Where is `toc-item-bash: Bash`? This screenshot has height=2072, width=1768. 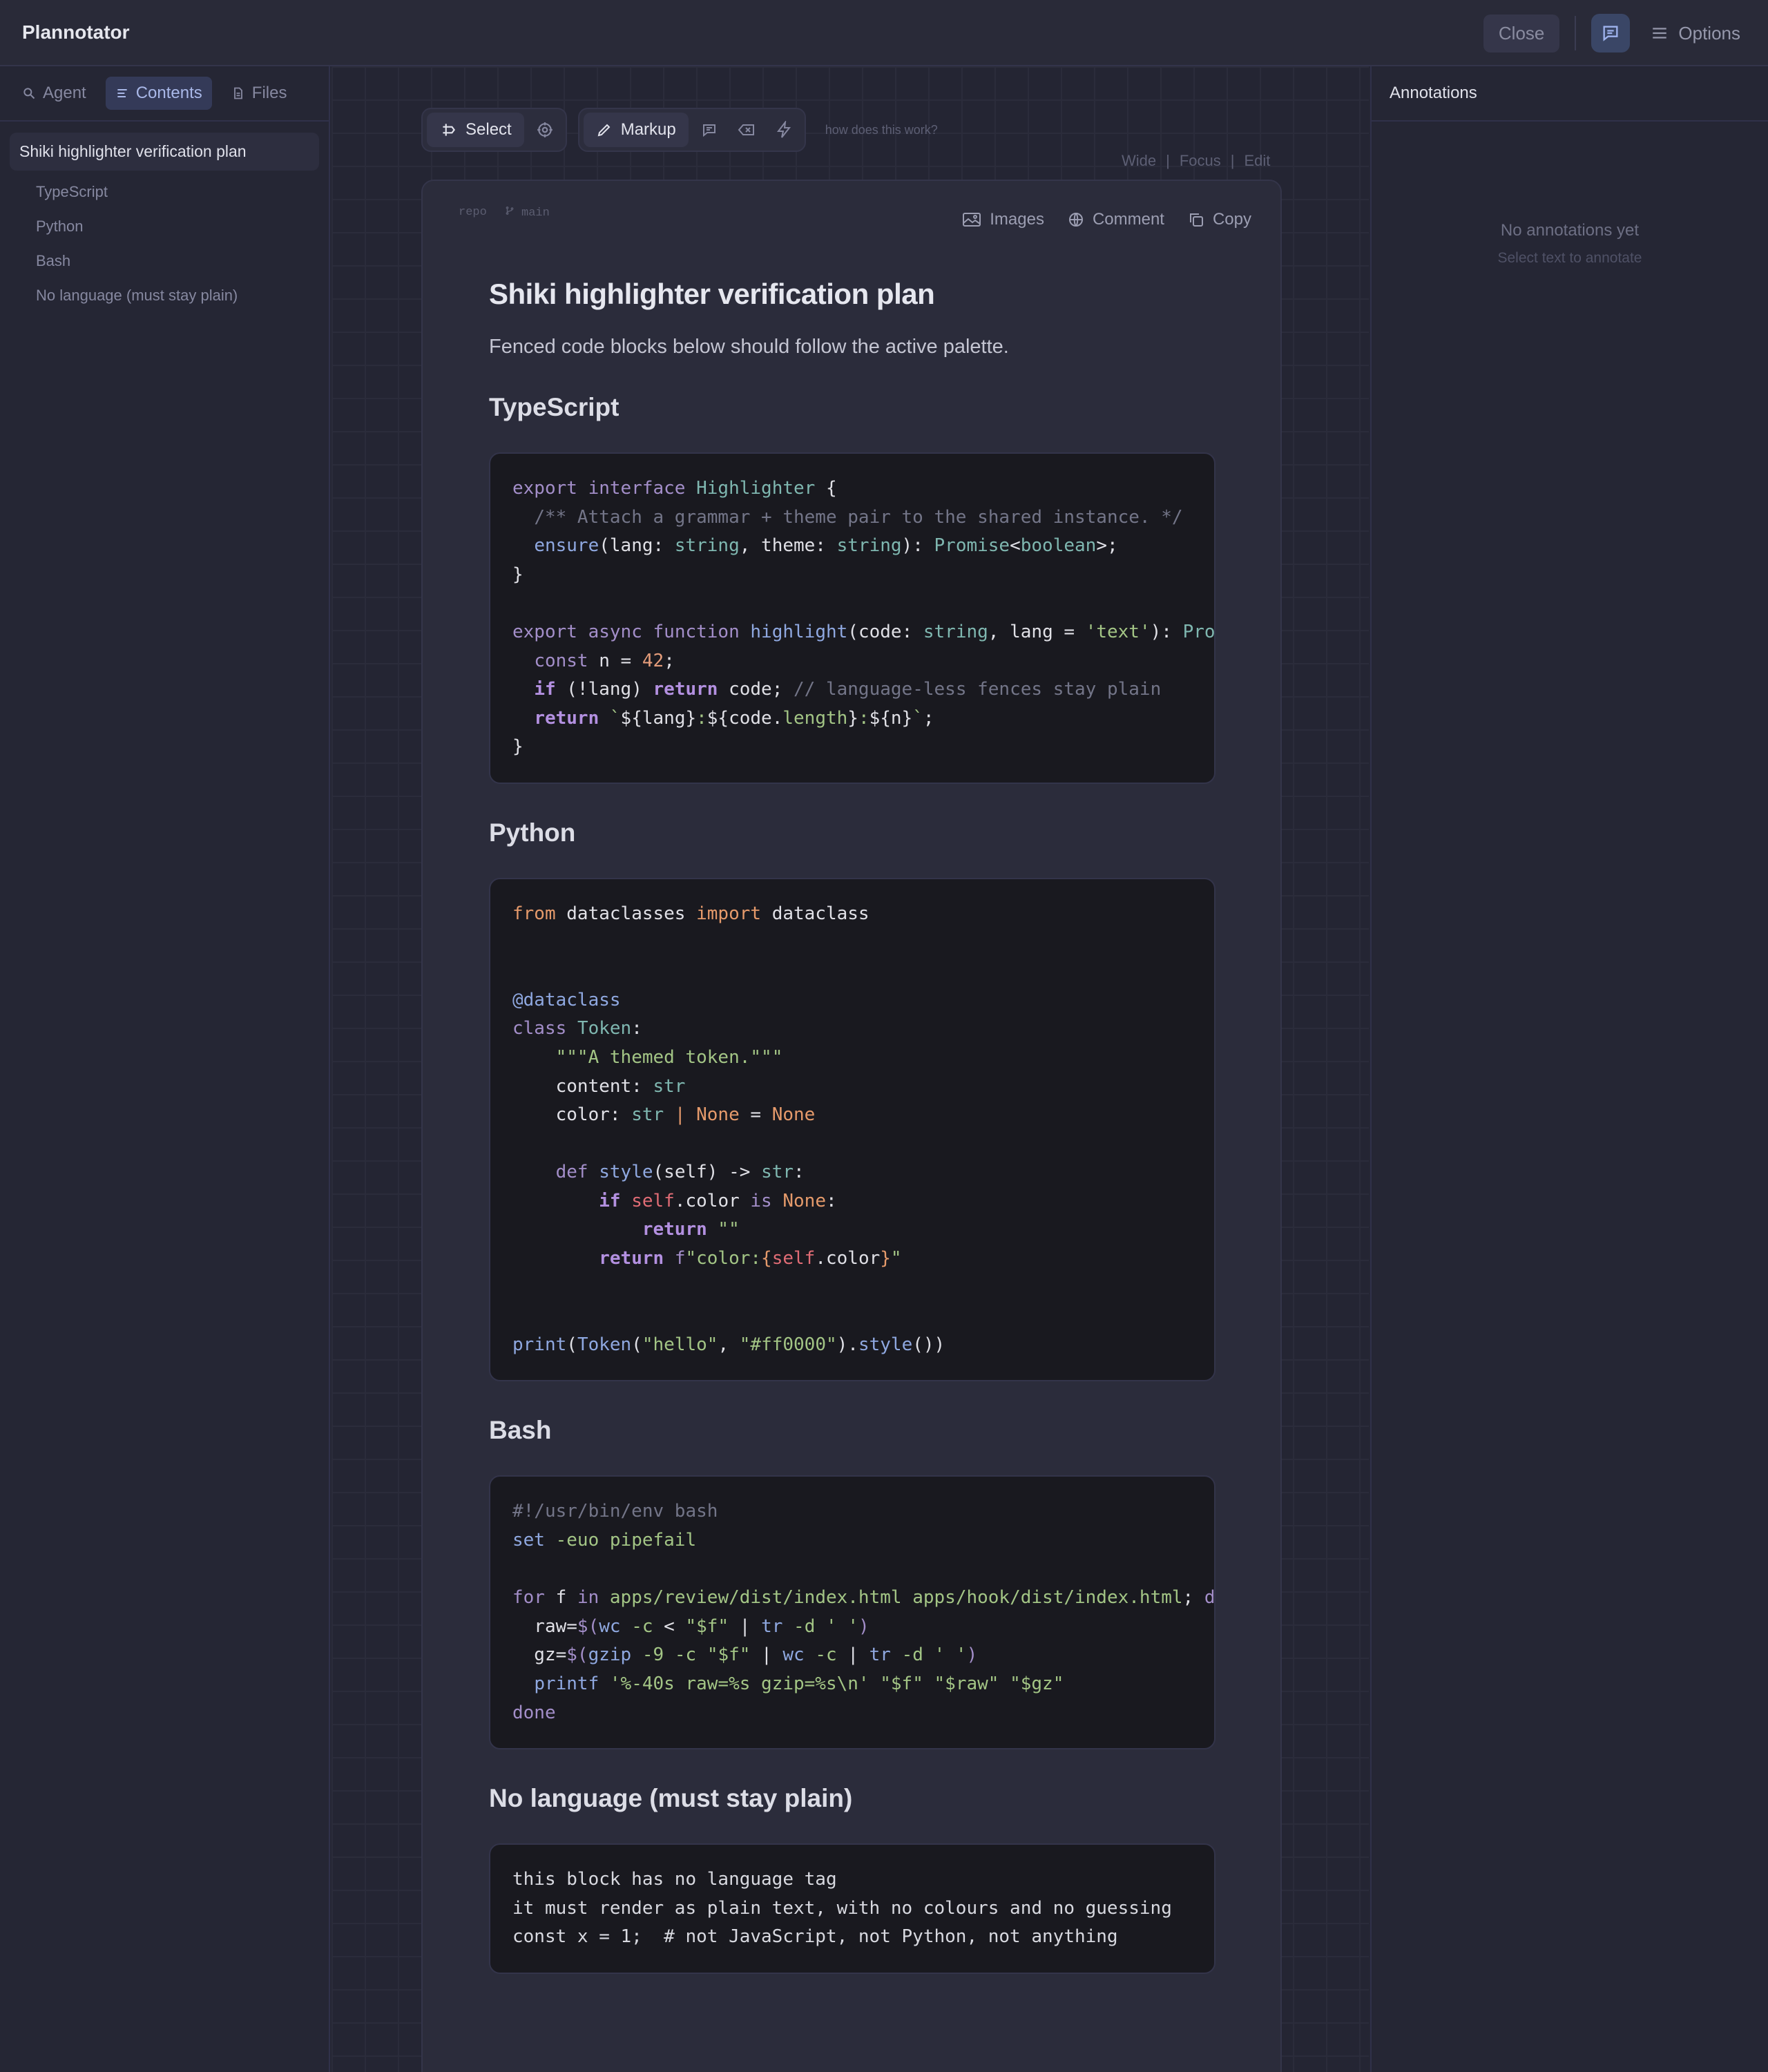
toc-item-bash: Bash is located at coordinates (165, 261).